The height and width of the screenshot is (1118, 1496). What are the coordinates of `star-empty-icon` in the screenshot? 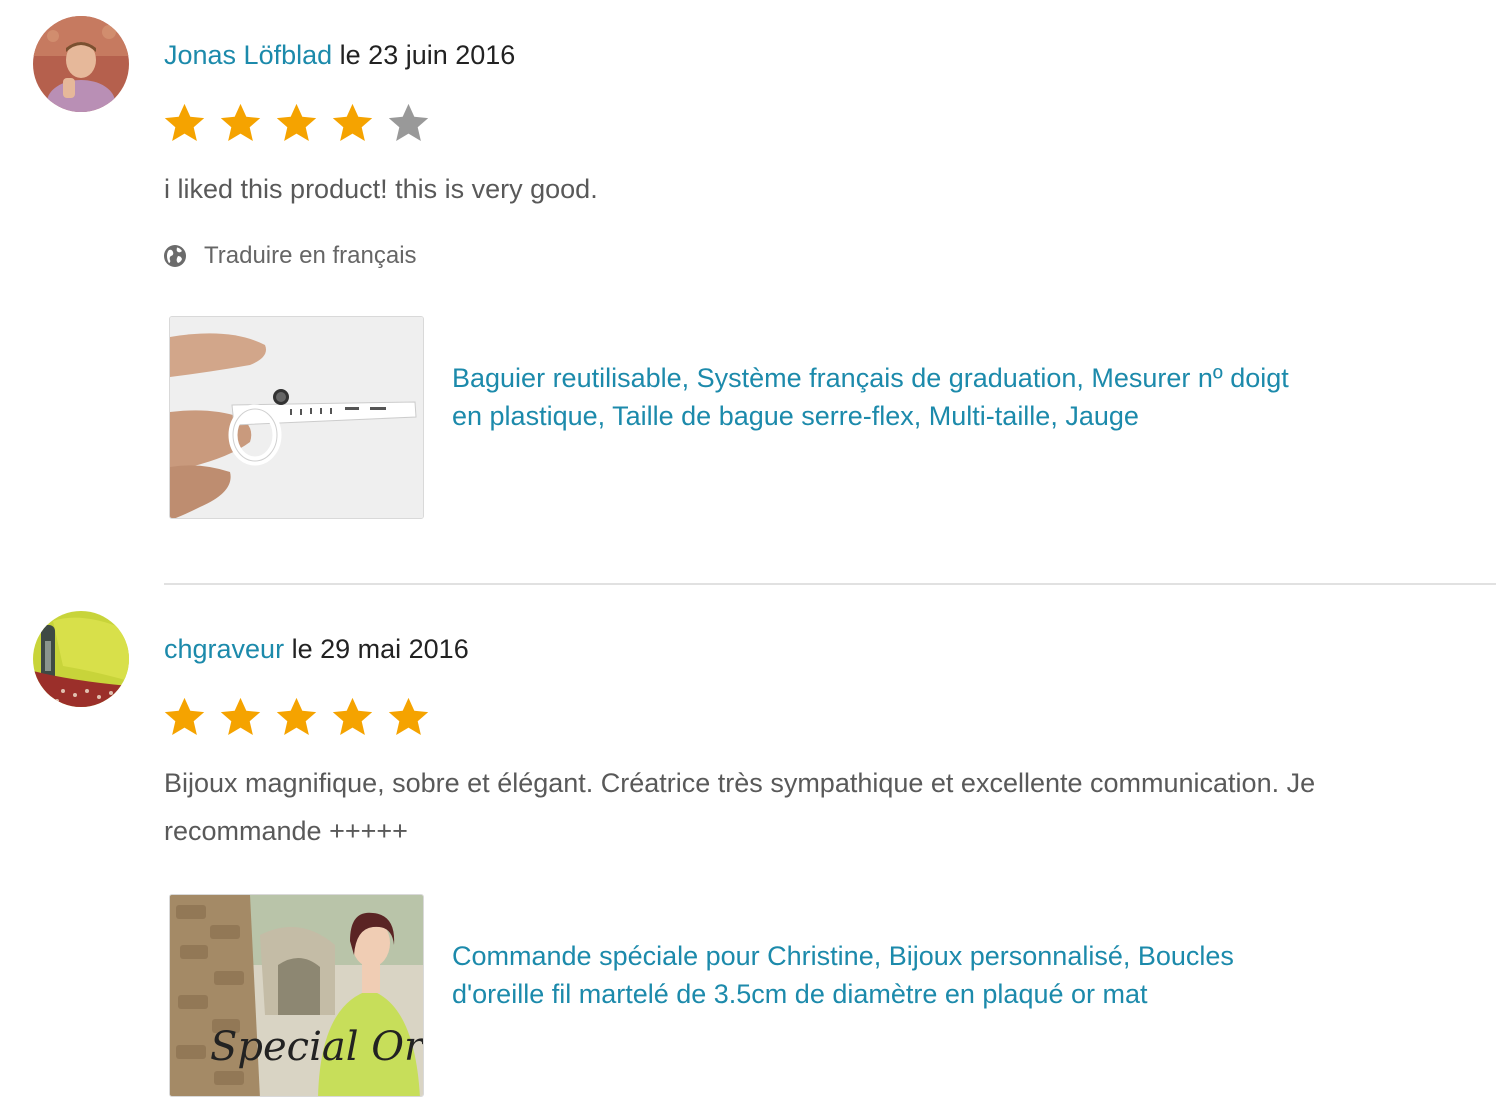 It's located at (408, 122).